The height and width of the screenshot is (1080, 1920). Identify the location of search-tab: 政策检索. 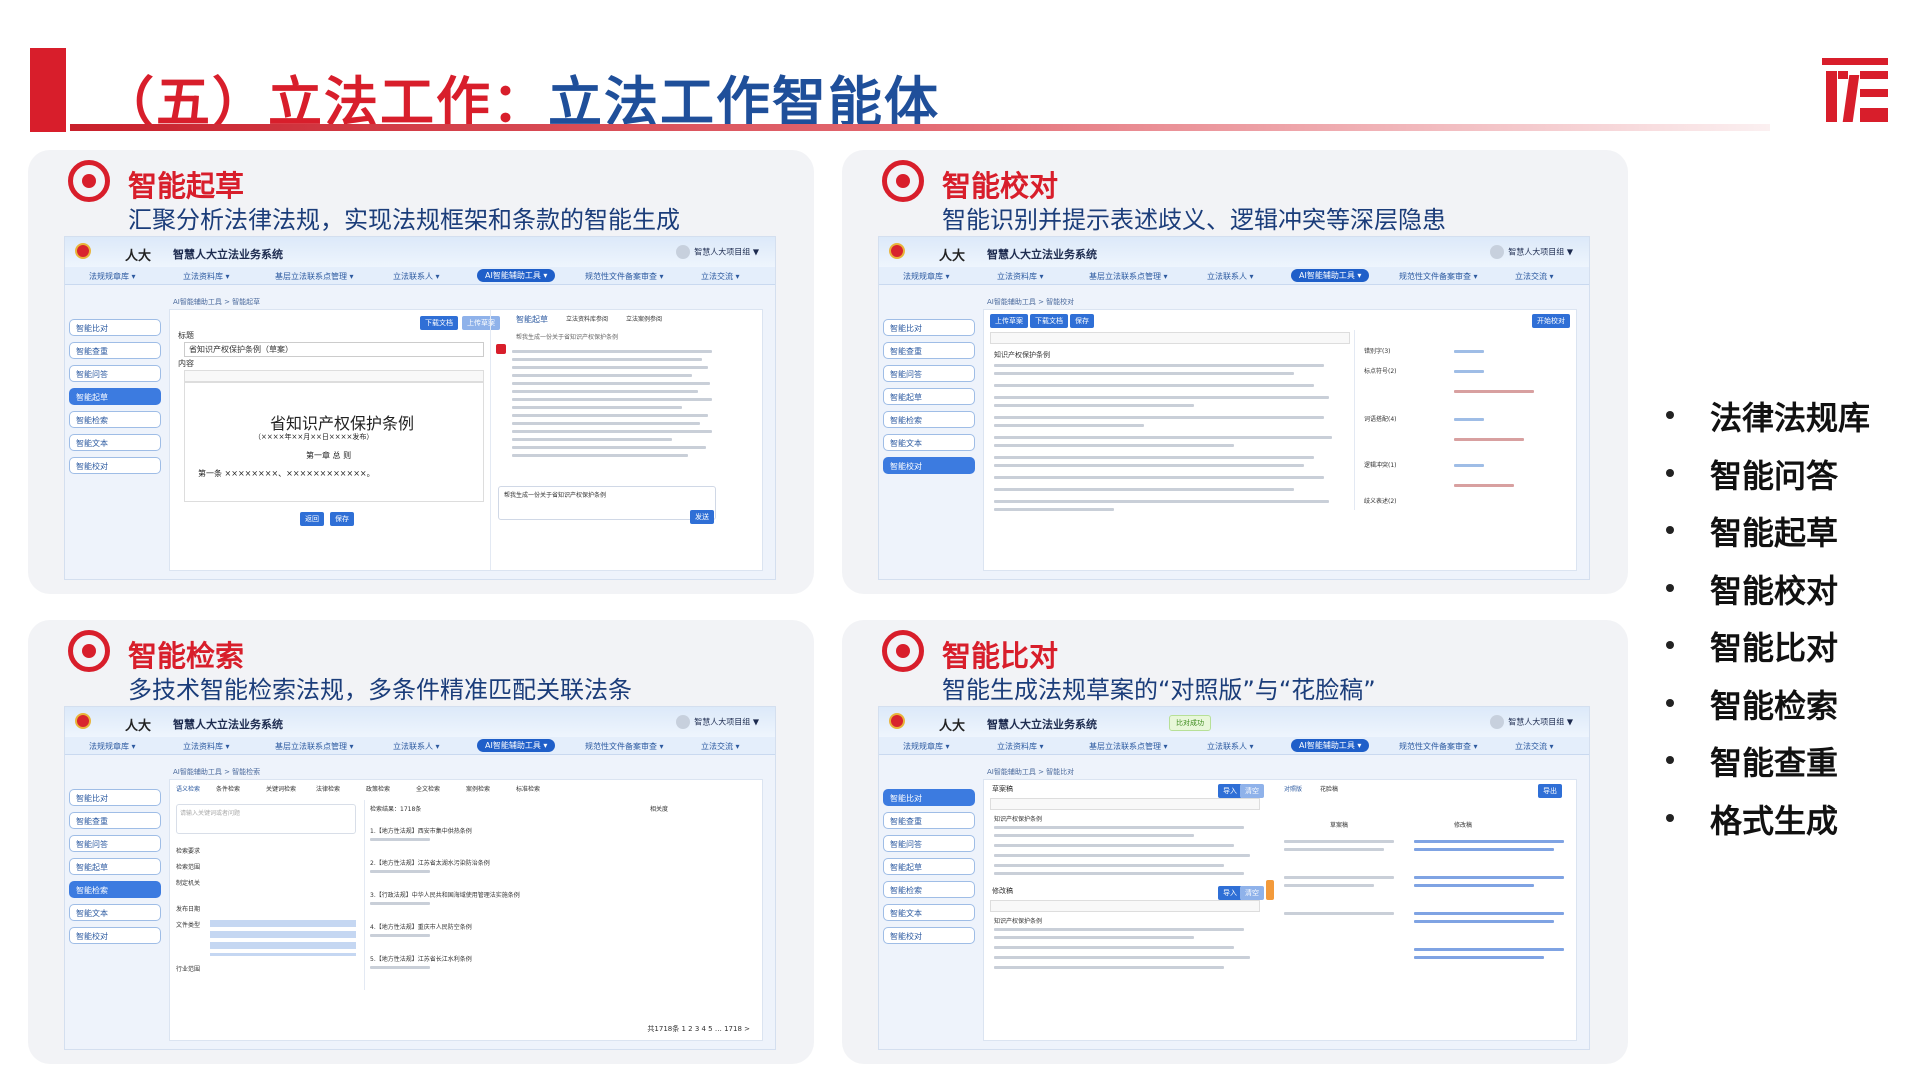
(378, 788).